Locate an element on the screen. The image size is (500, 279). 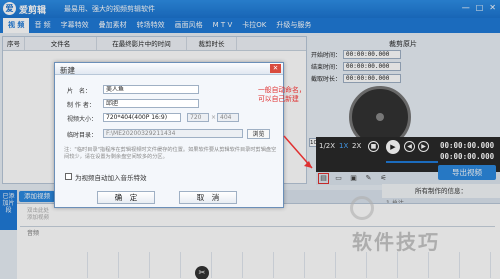
temp-dir-input: F:\ME20200329211434 is located at coordinates (173, 133).